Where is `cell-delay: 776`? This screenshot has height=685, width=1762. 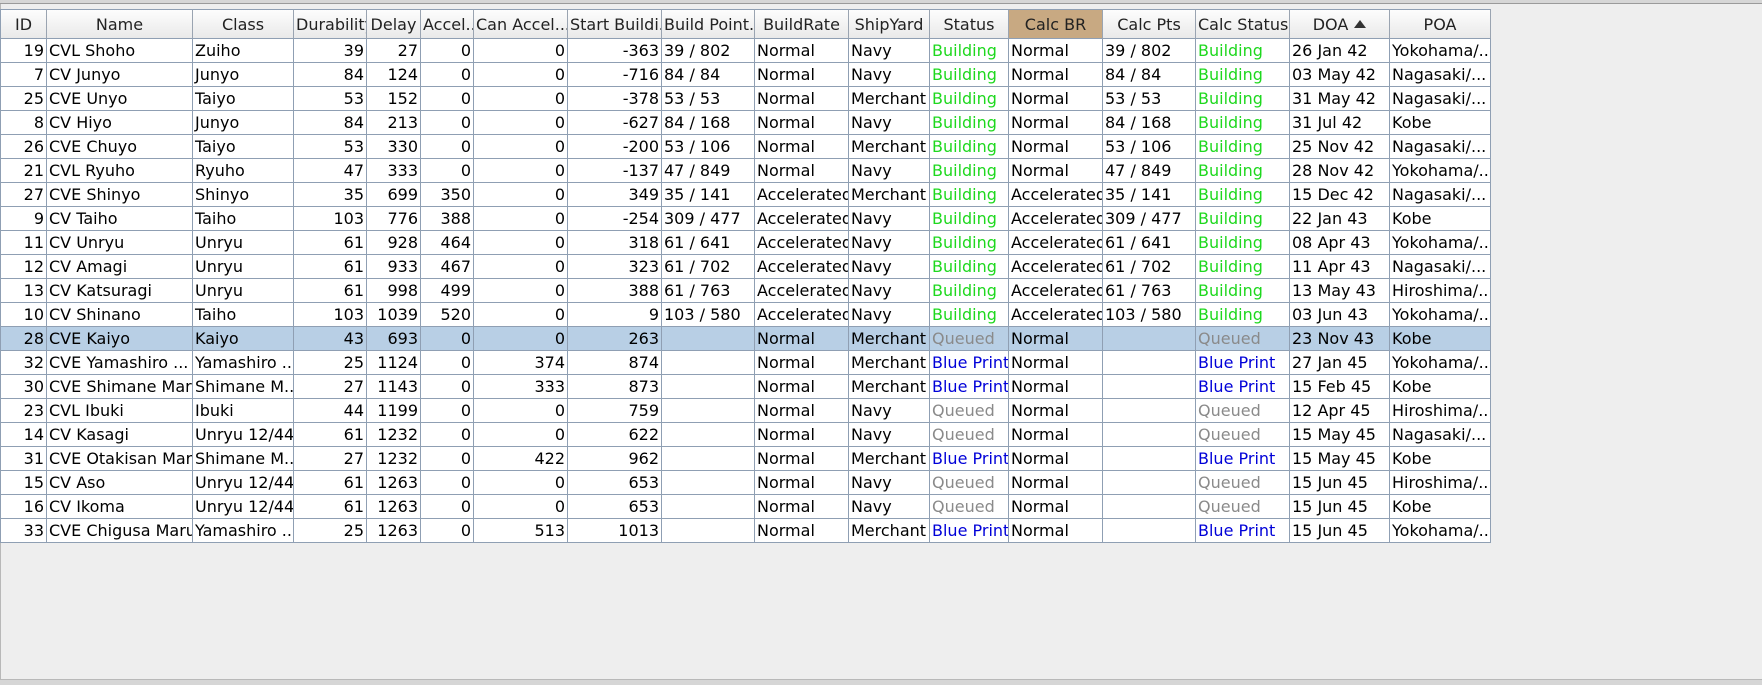
cell-delay: 776 is located at coordinates (394, 219).